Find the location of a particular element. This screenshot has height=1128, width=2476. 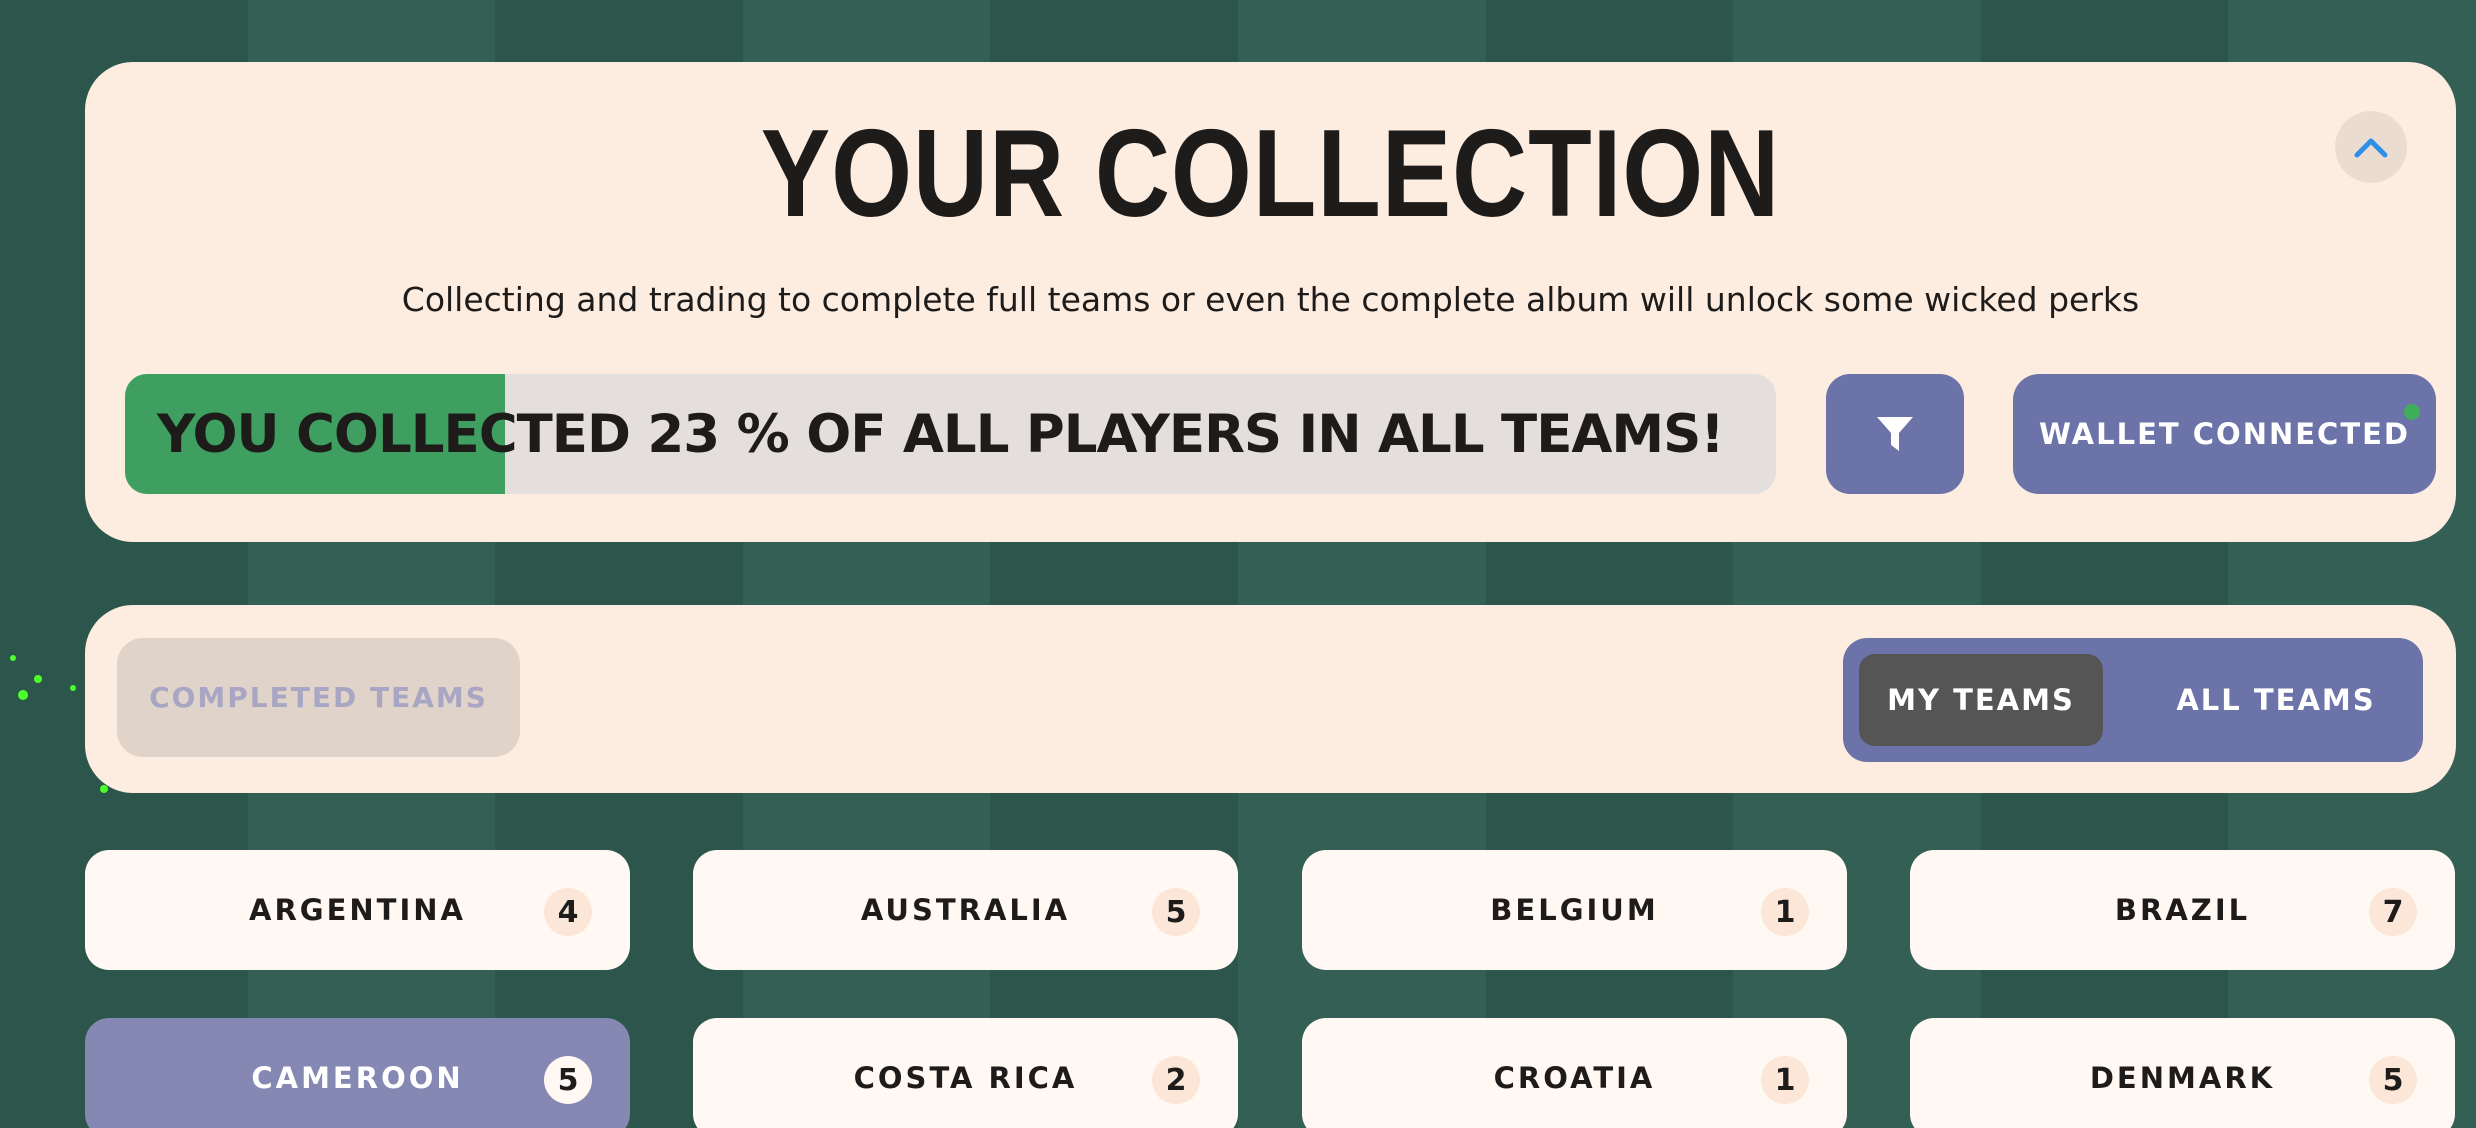

team-card: CROATIA 1 is located at coordinates (1574, 1073).